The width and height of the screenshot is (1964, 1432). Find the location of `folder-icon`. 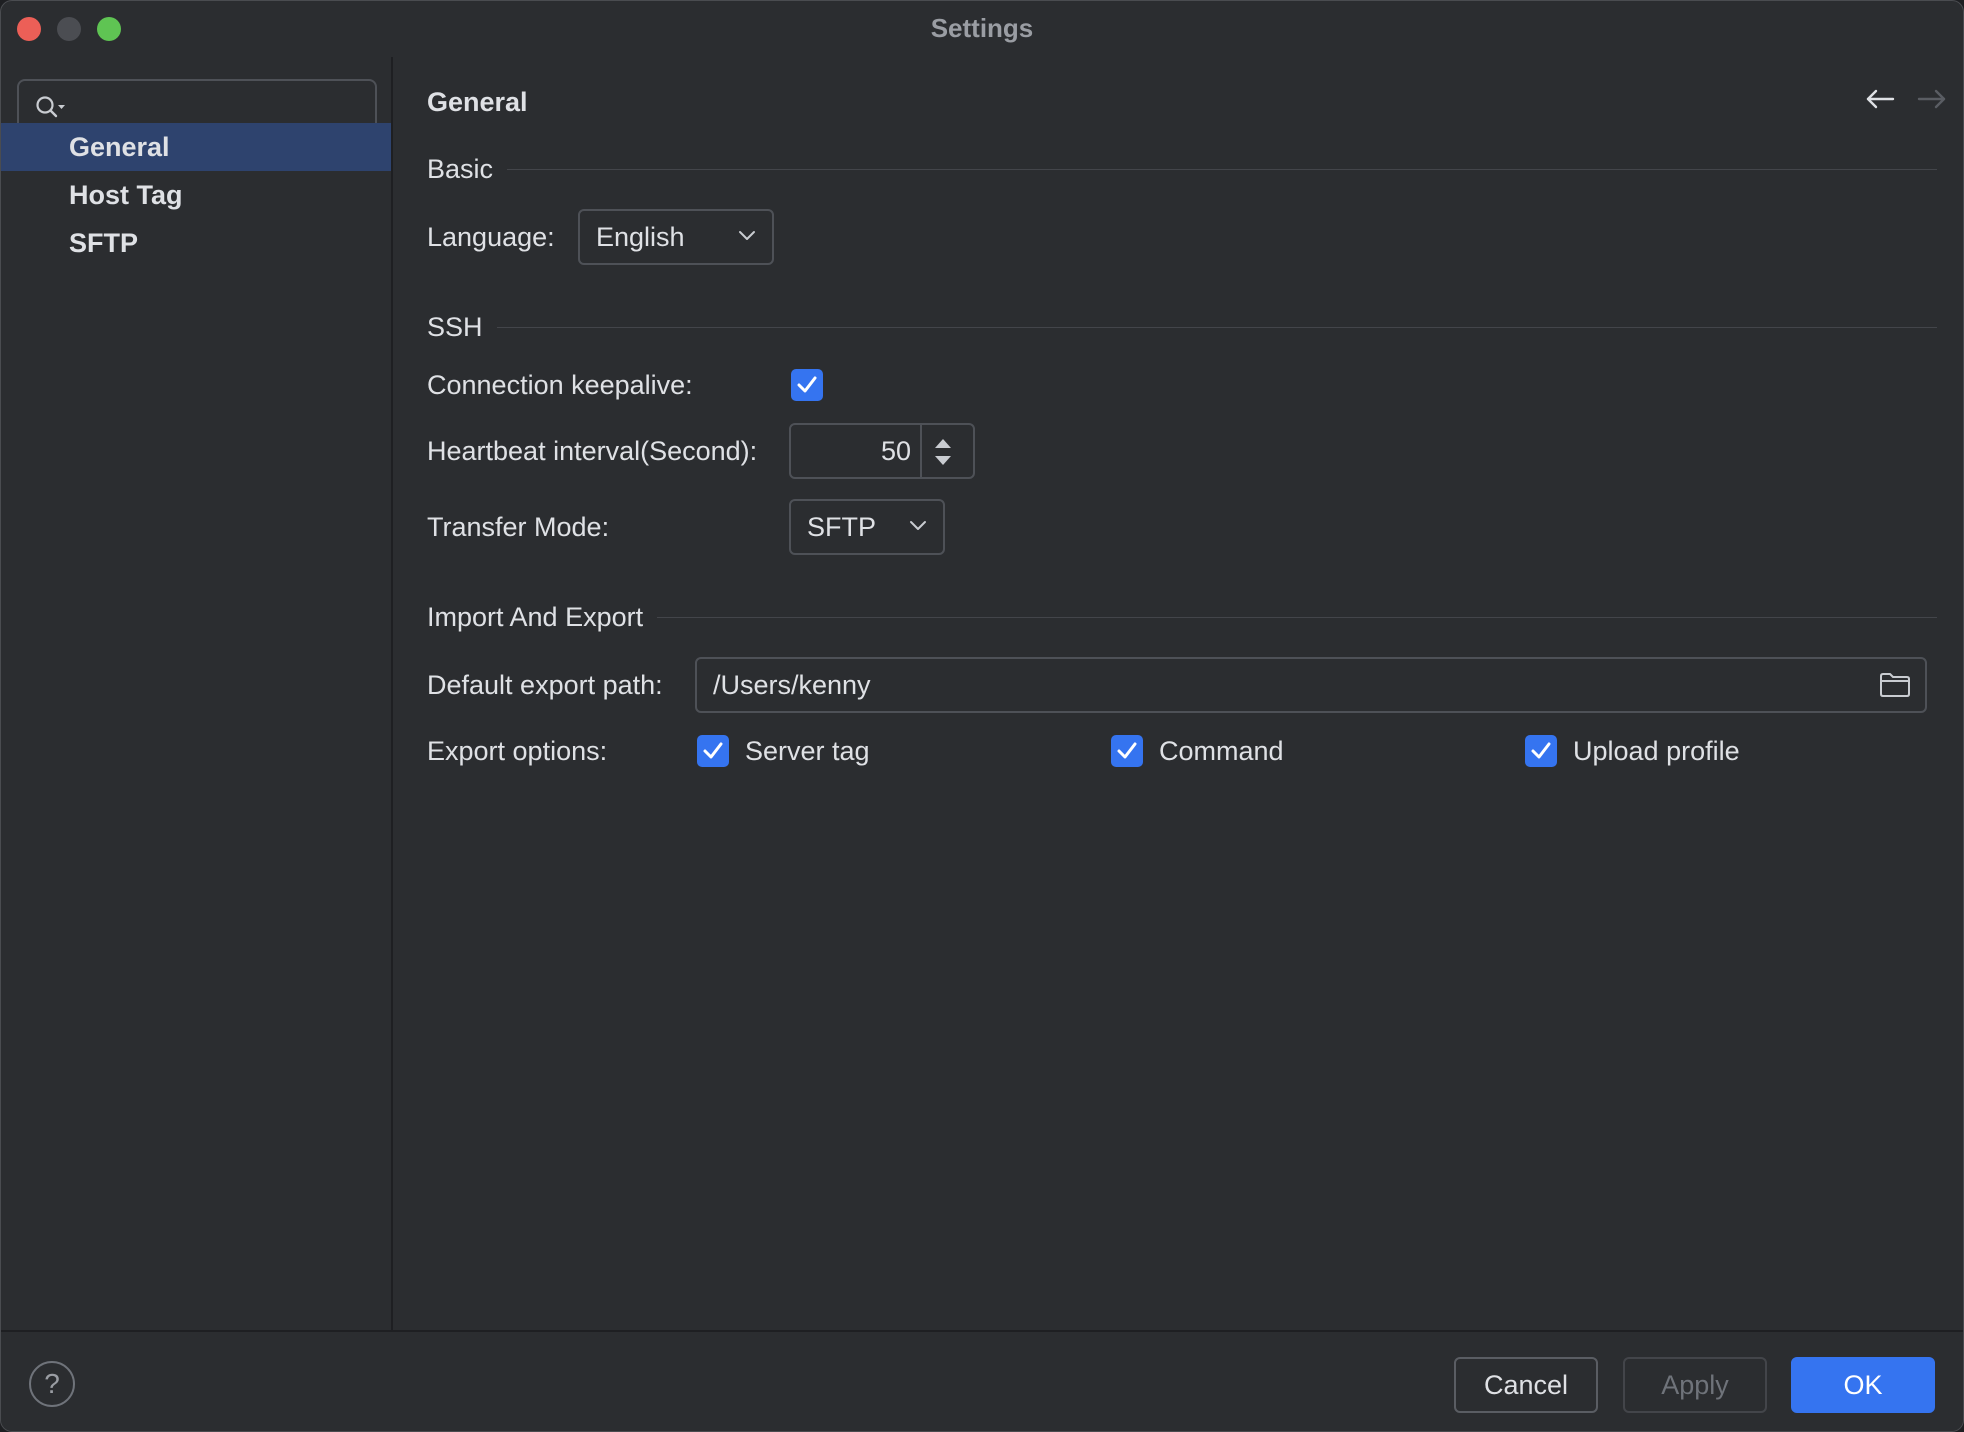

folder-icon is located at coordinates (1895, 685).